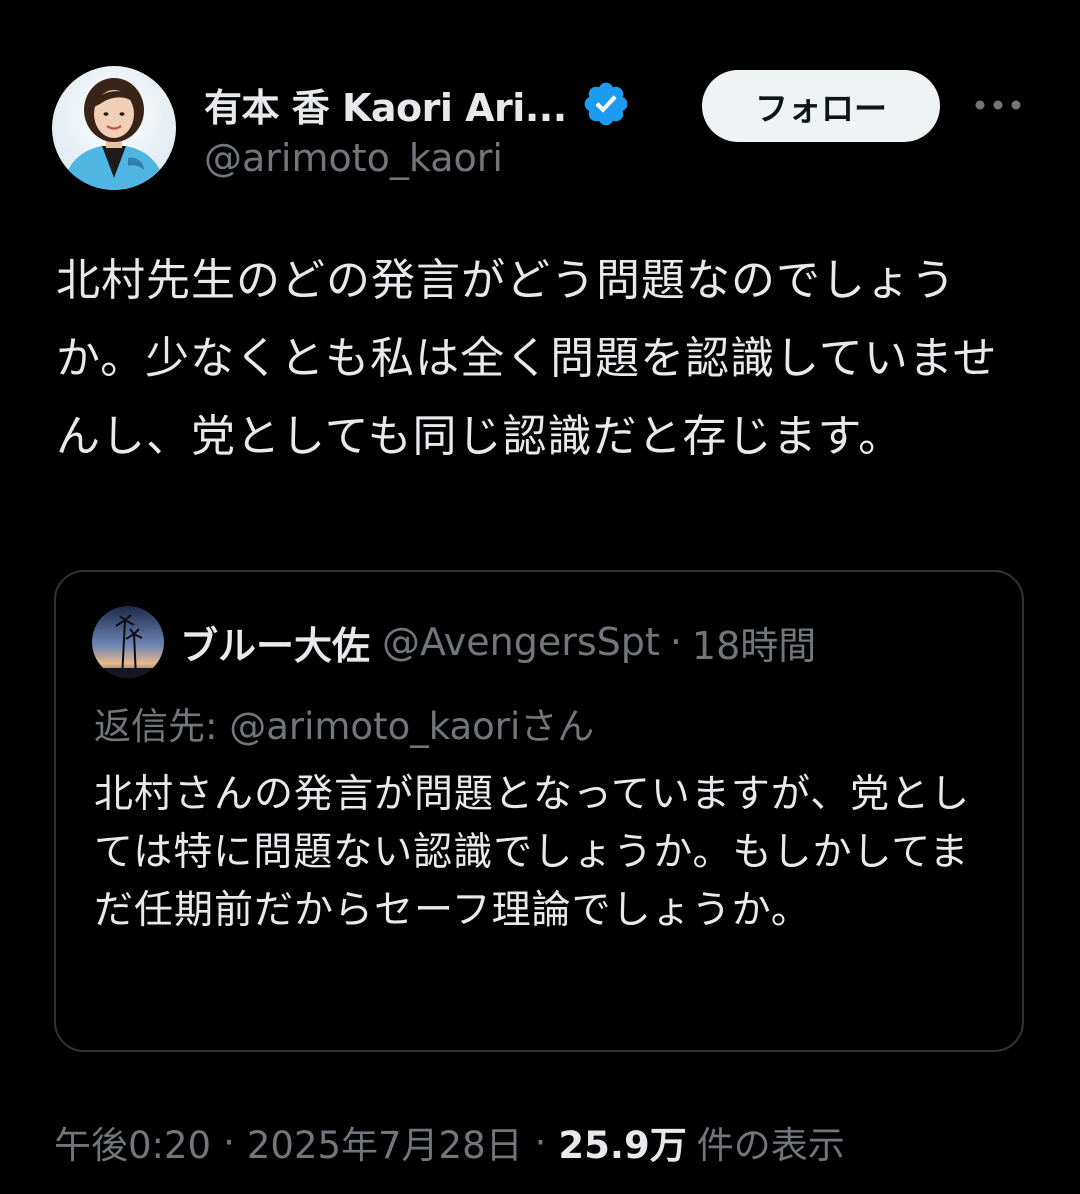 This screenshot has height=1194, width=1080. I want to click on reply-to-label: 返信先: @arimoto_kaoriさん, so click(344, 726).